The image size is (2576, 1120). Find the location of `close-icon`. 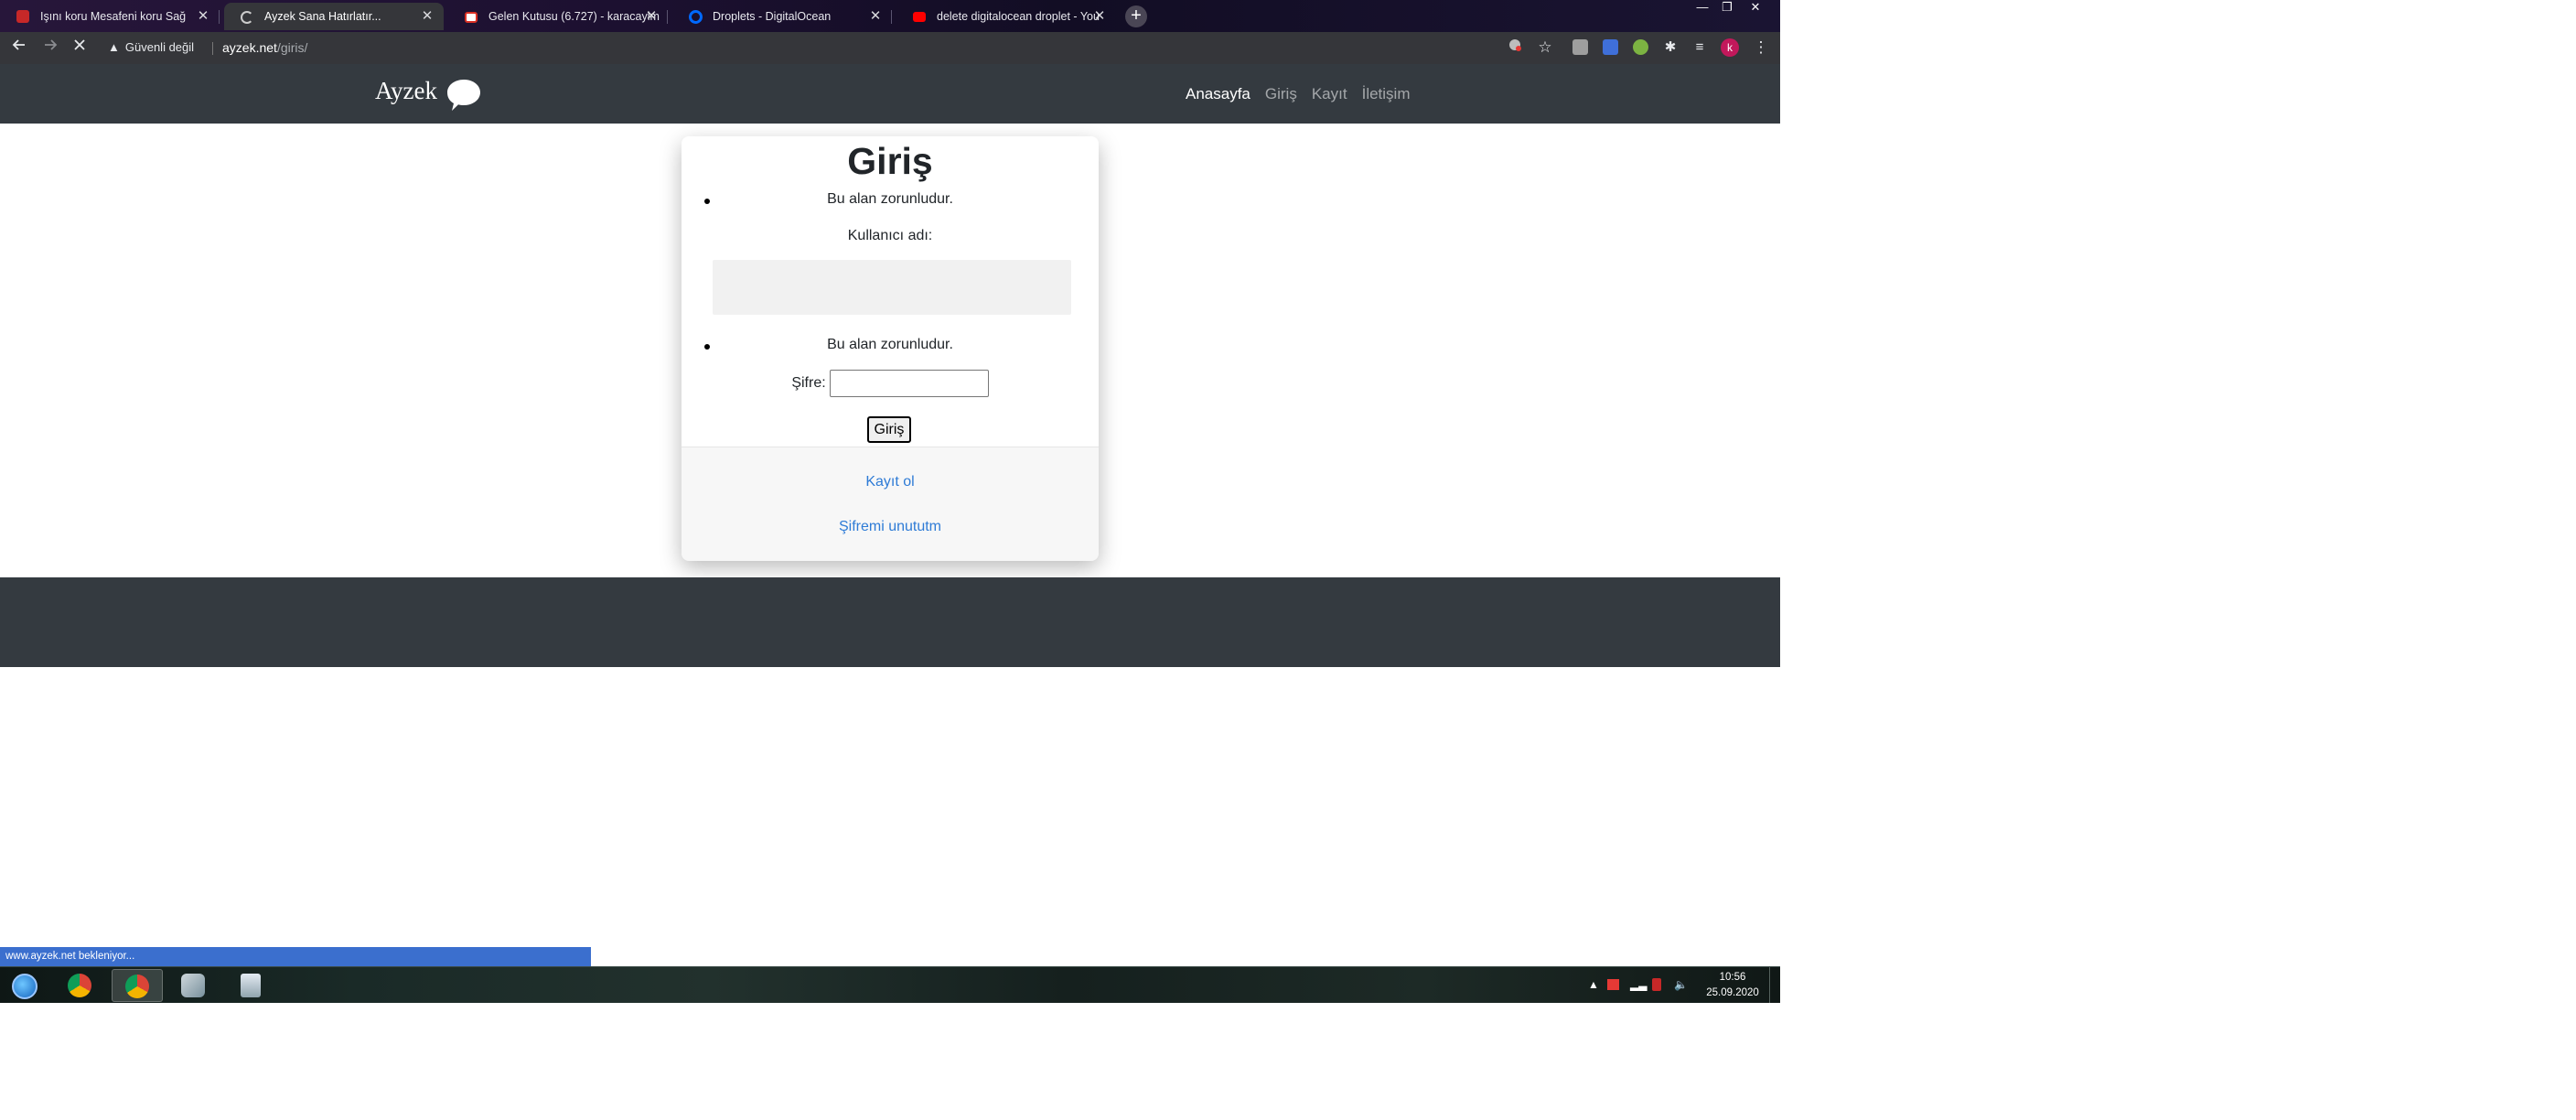

close-icon is located at coordinates (79, 44).